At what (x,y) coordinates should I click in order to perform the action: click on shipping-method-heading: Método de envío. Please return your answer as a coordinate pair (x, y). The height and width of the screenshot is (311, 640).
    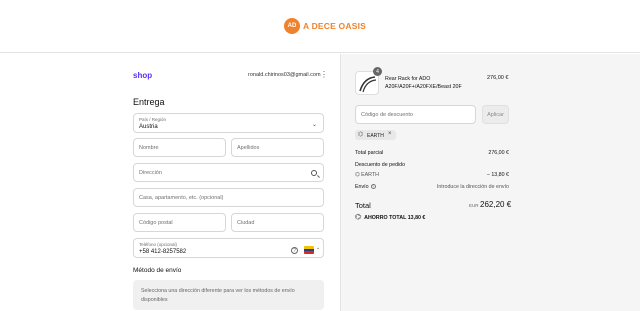
    Looking at the image, I should click on (157, 270).